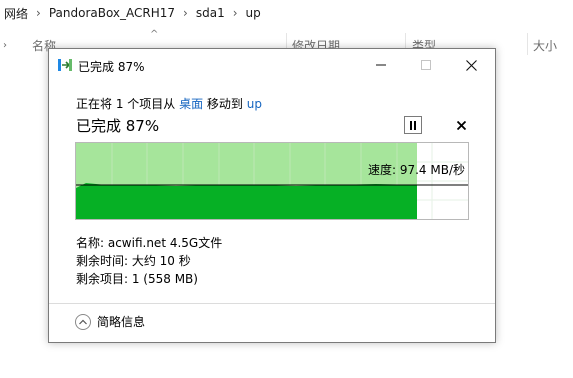  I want to click on sort-up-icon: ^, so click(154, 34).